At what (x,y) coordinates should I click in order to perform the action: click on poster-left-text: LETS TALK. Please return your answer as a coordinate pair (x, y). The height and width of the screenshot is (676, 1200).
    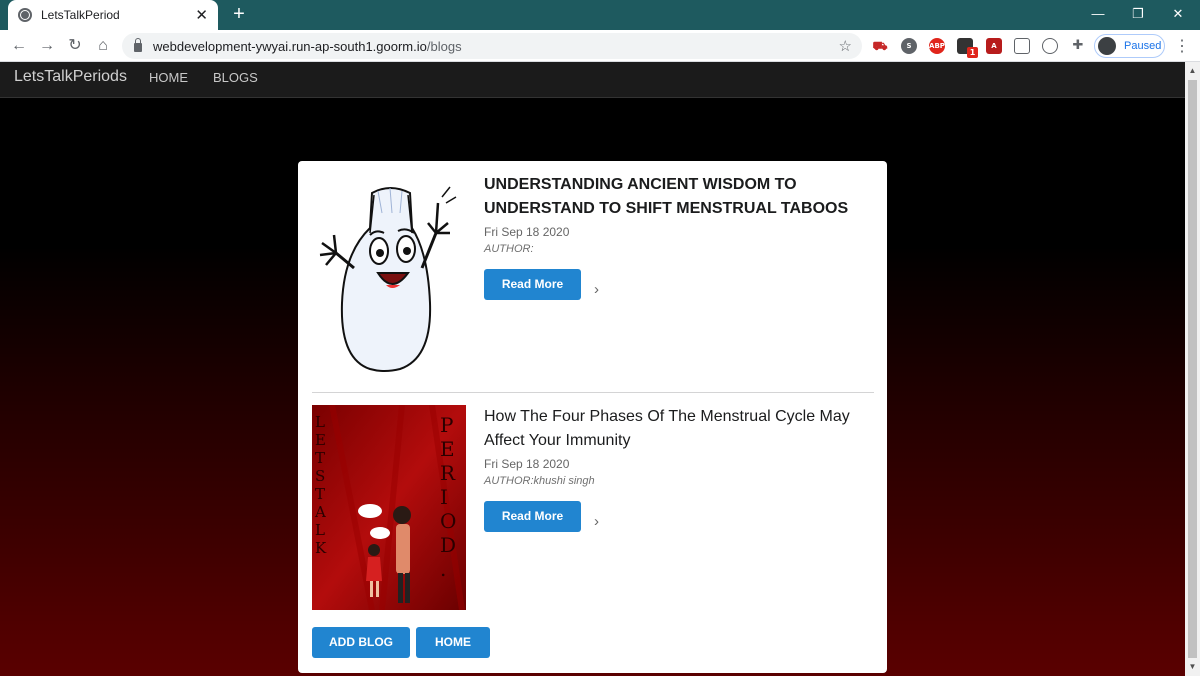
    Looking at the image, I should click on (321, 485).